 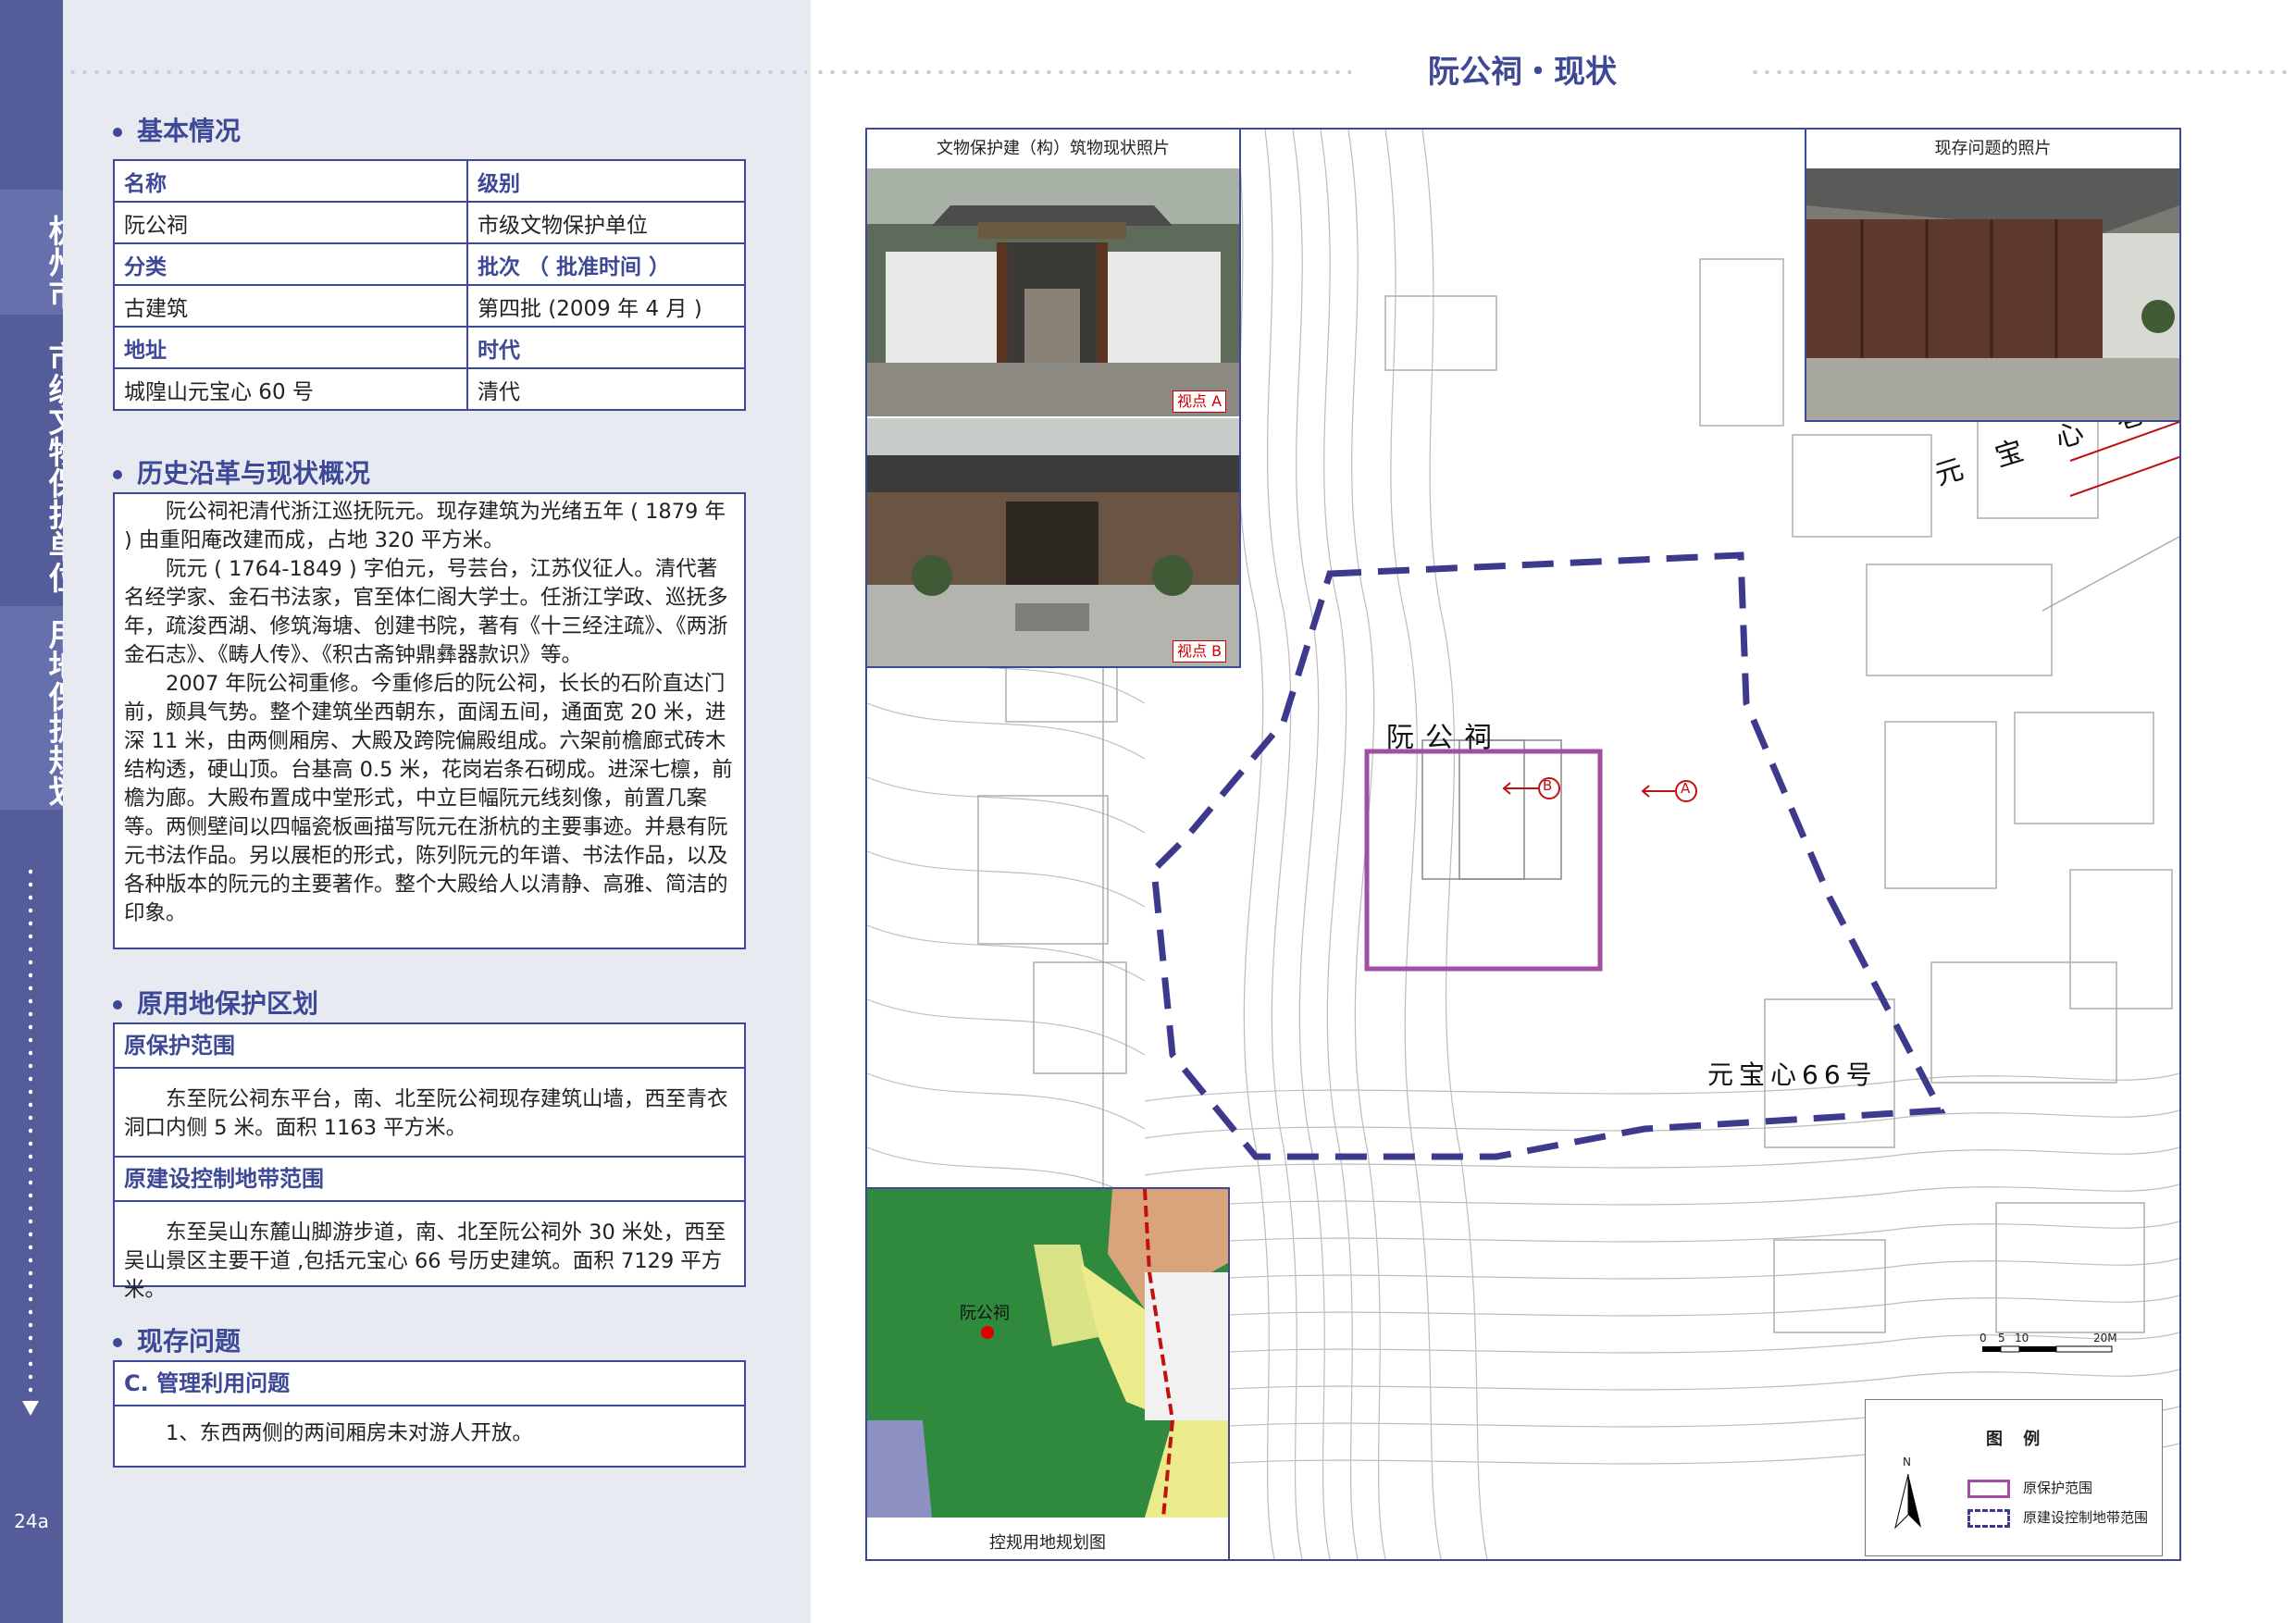 What do you see at coordinates (1083, 72) in the screenshot?
I see `top-dotted-rule-mid` at bounding box center [1083, 72].